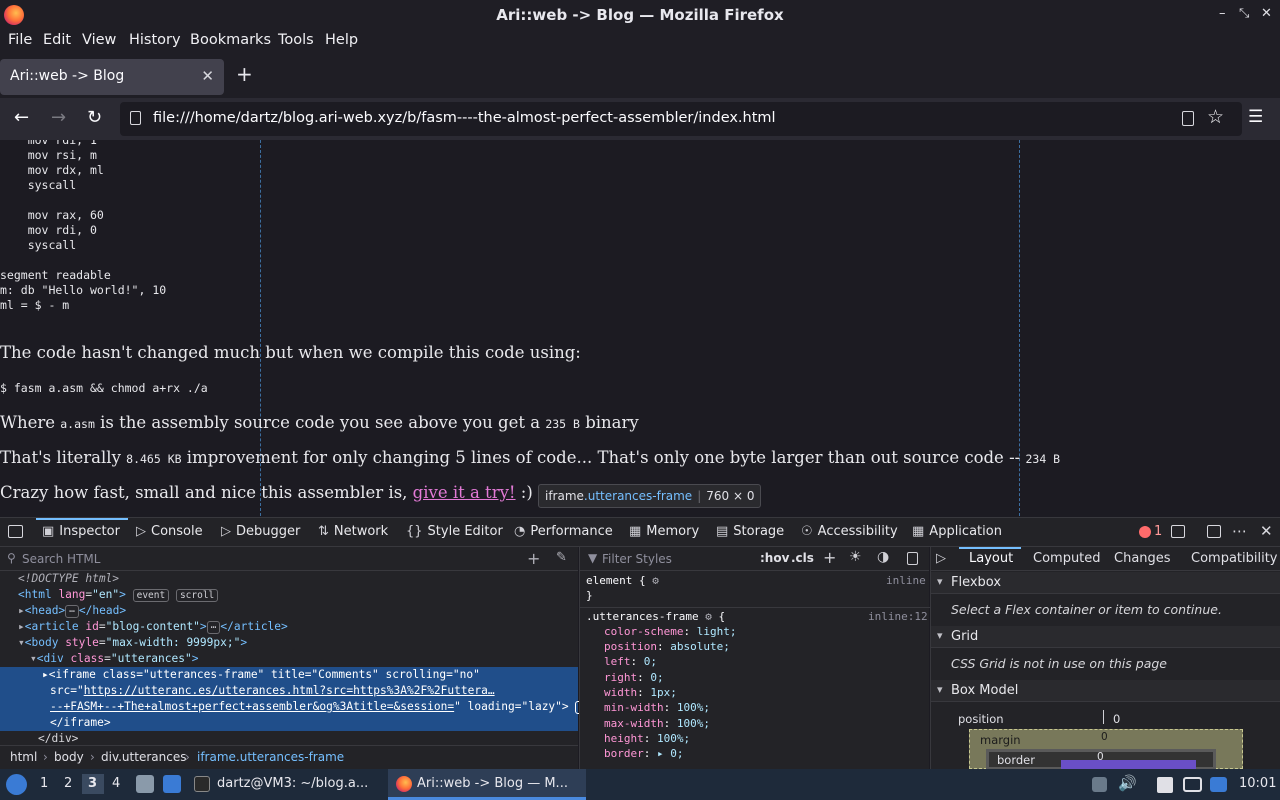  What do you see at coordinates (289, 659) in the screenshot?
I see `tree-div-utterances: ▾<div class="utterances">` at bounding box center [289, 659].